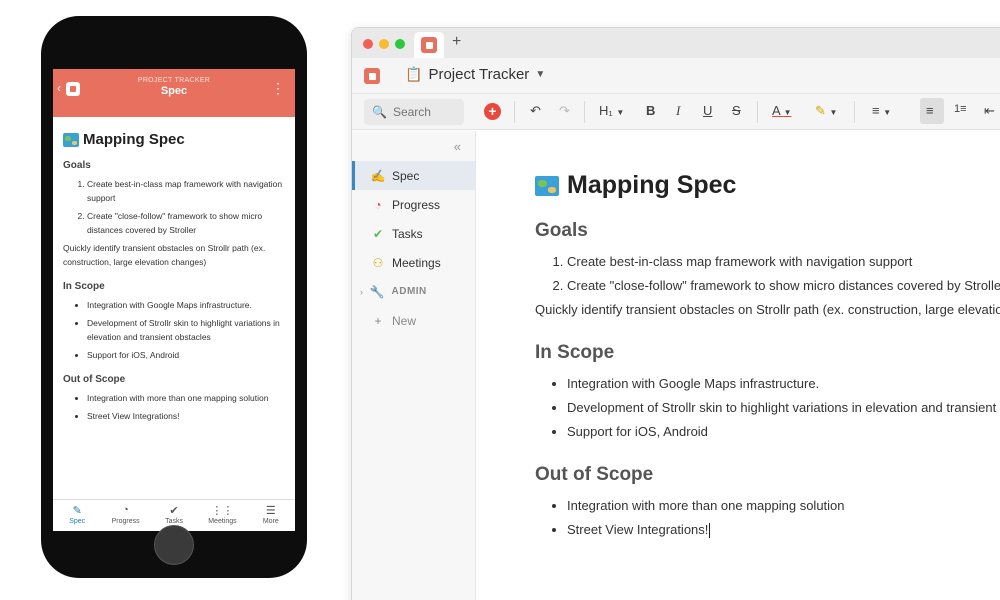  What do you see at coordinates (676, 76) in the screenshot?
I see `doc-title-bar: 📋 Project Tracker ▼` at bounding box center [676, 76].